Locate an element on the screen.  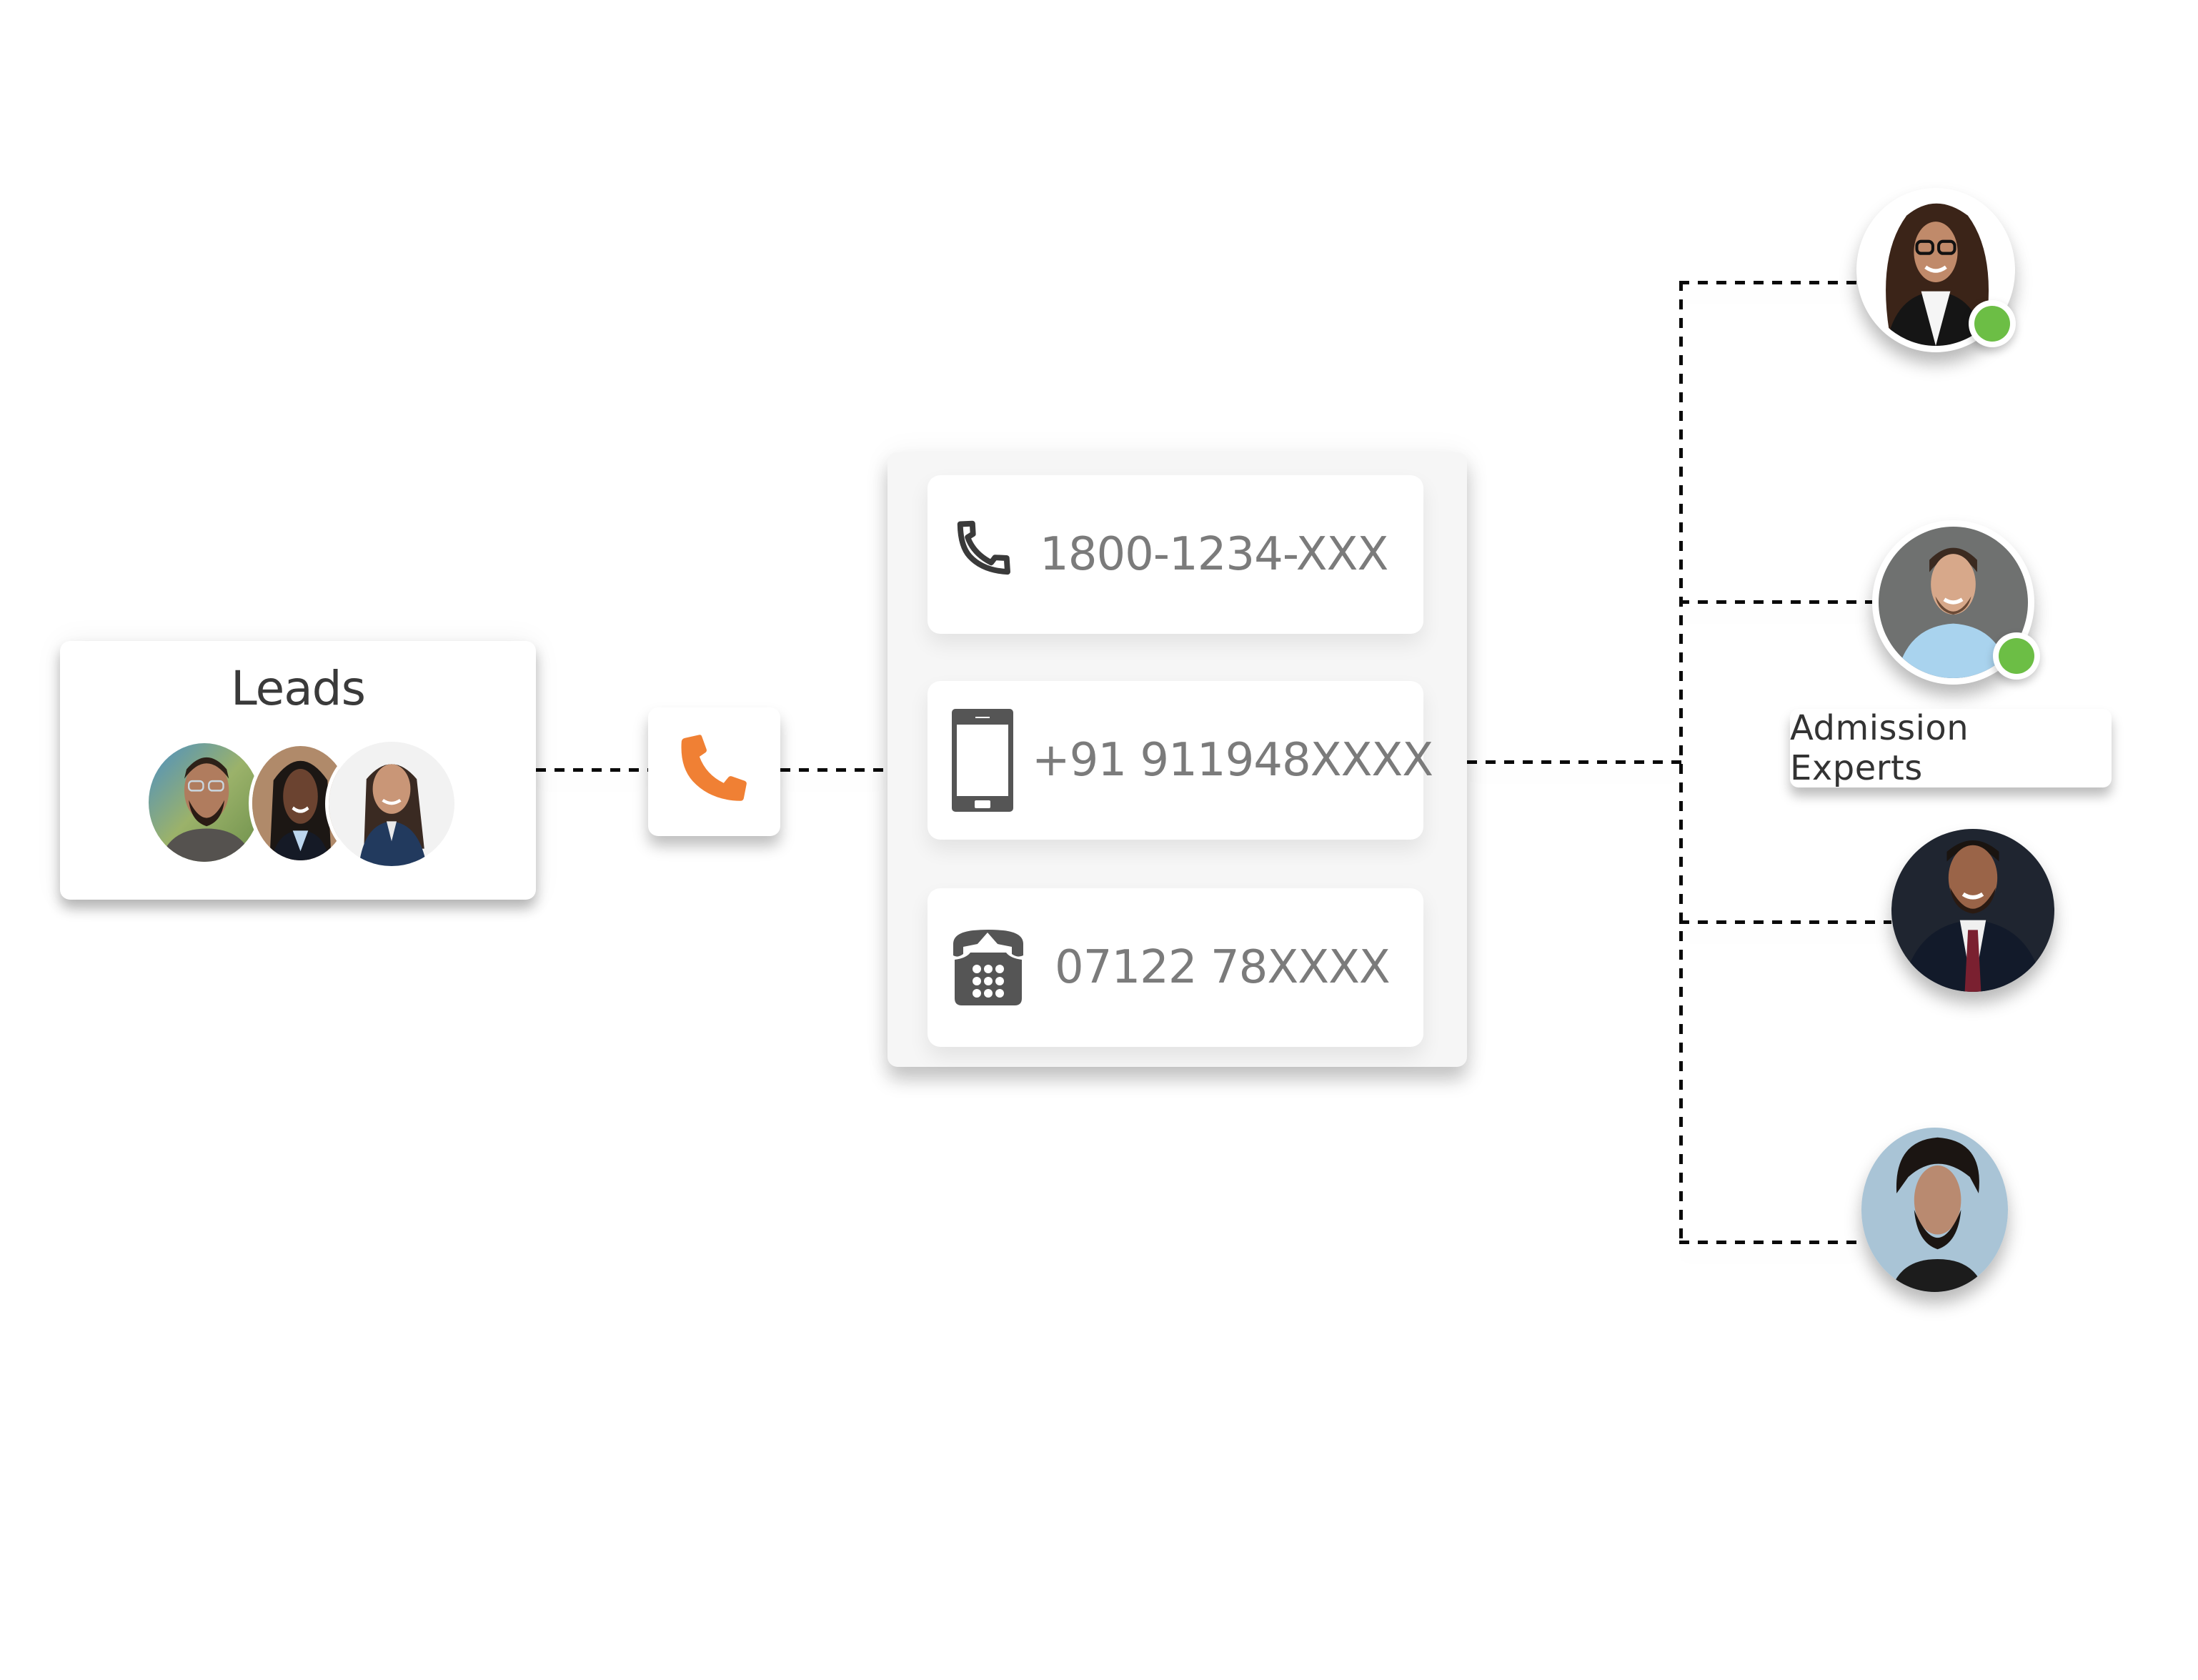
number-text-tollfree: 1800-1234-XXX is located at coordinates (1214, 554).